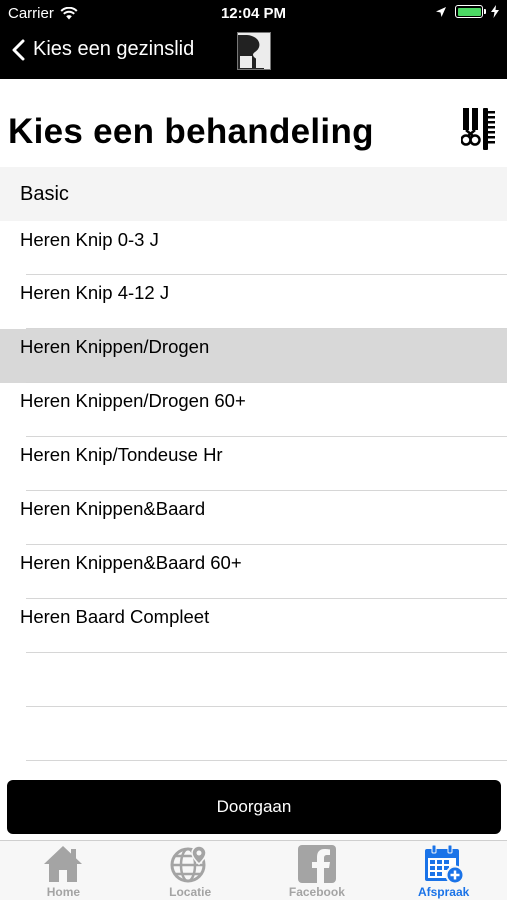 The width and height of the screenshot is (507, 900). I want to click on list-item-label: Heren Knip 4-12 J, so click(95, 292).